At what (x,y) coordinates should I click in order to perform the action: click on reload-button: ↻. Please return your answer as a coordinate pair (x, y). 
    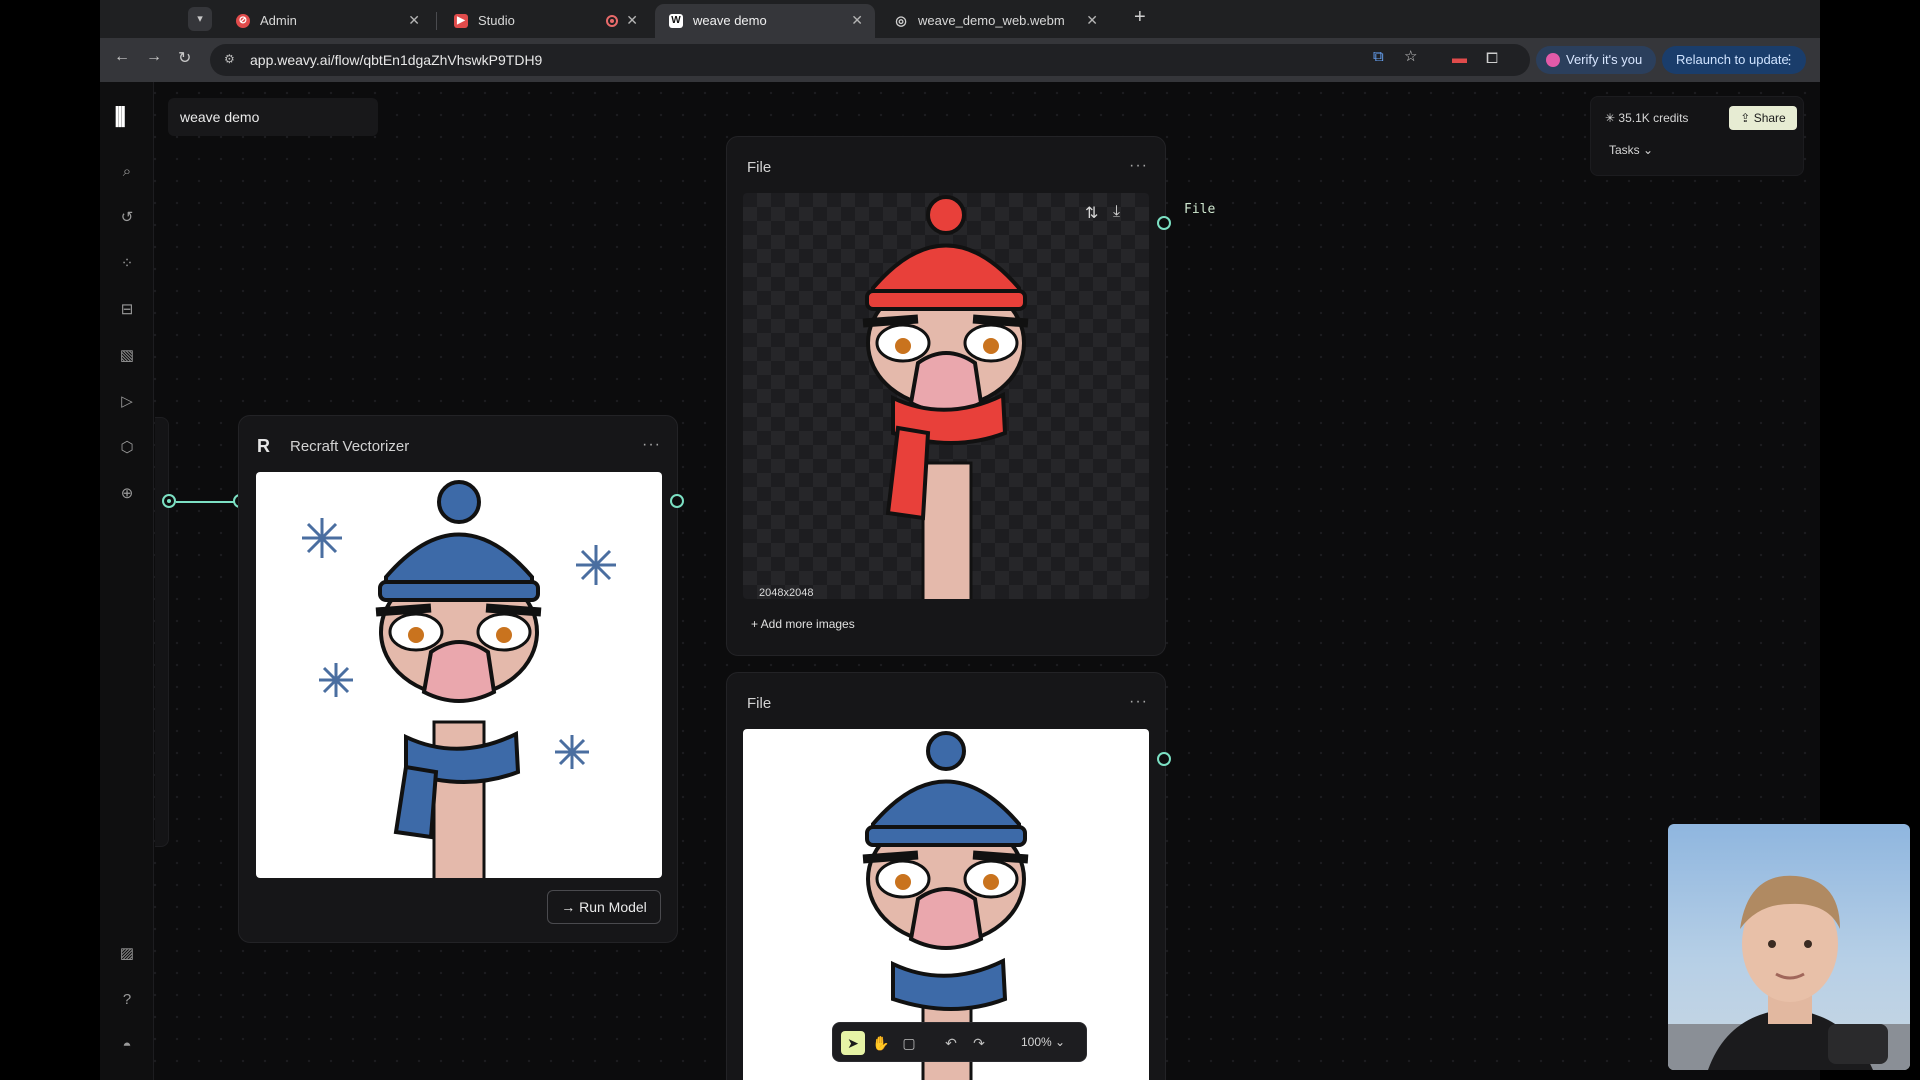
    Looking at the image, I should click on (184, 58).